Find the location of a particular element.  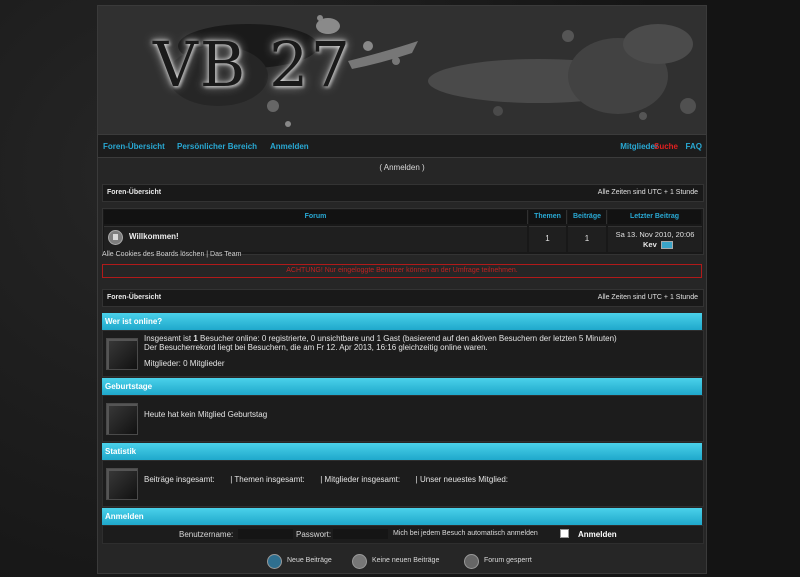

view-latest-post-icon is located at coordinates (667, 245).